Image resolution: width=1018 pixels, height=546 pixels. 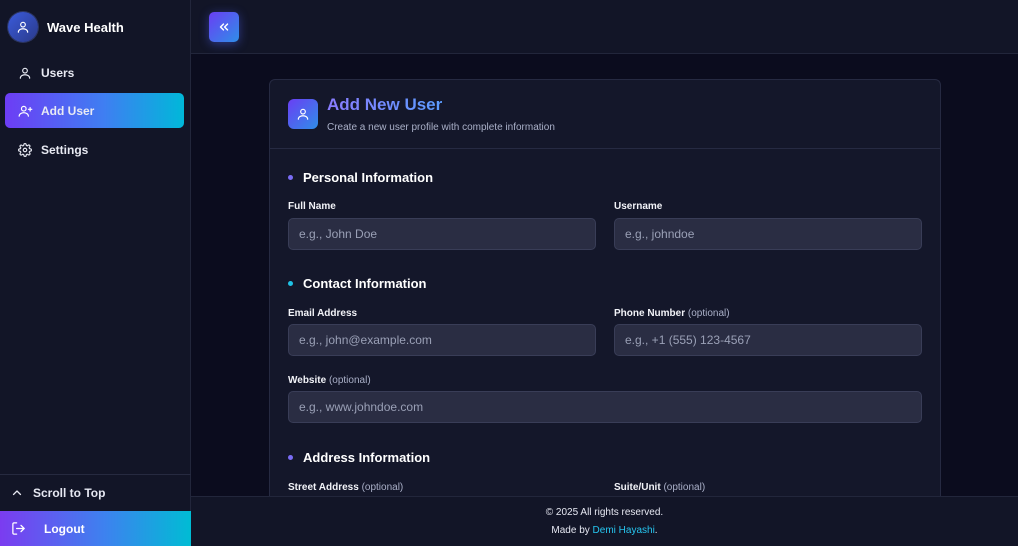 What do you see at coordinates (94, 149) in the screenshot?
I see `sidebar-item-settings: Settings` at bounding box center [94, 149].